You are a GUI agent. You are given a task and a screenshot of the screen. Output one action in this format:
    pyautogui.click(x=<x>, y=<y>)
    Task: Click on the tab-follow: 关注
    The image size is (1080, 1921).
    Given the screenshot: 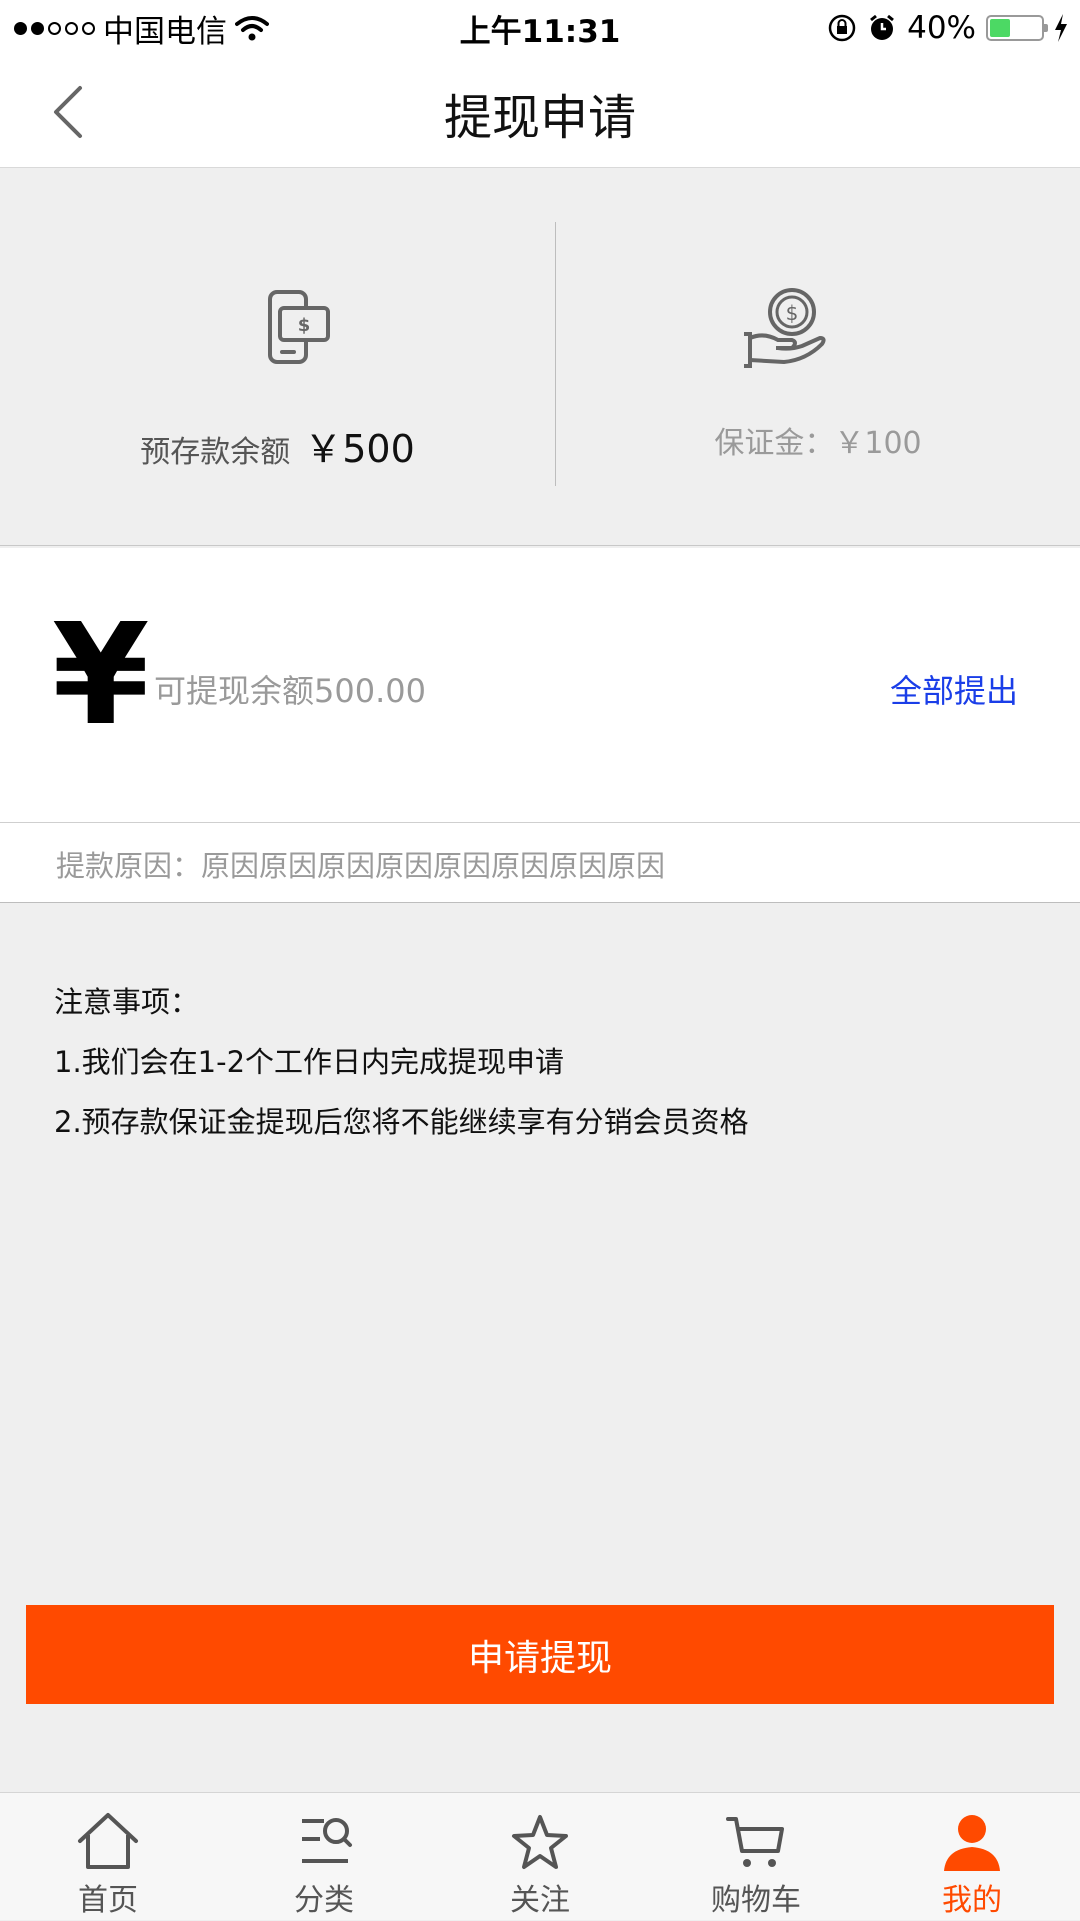 What is the action you would take?
    pyautogui.click(x=540, y=1857)
    